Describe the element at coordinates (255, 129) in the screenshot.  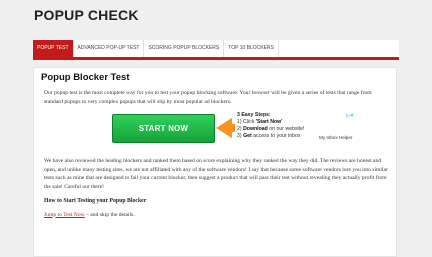
I see `ad-step-2-bold: Download` at that location.